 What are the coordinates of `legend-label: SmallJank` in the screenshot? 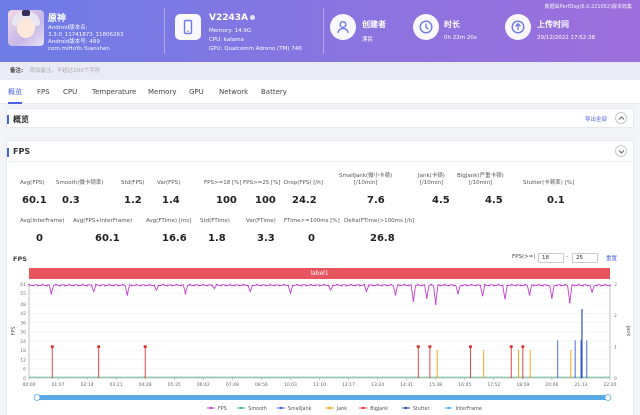 It's located at (300, 409).